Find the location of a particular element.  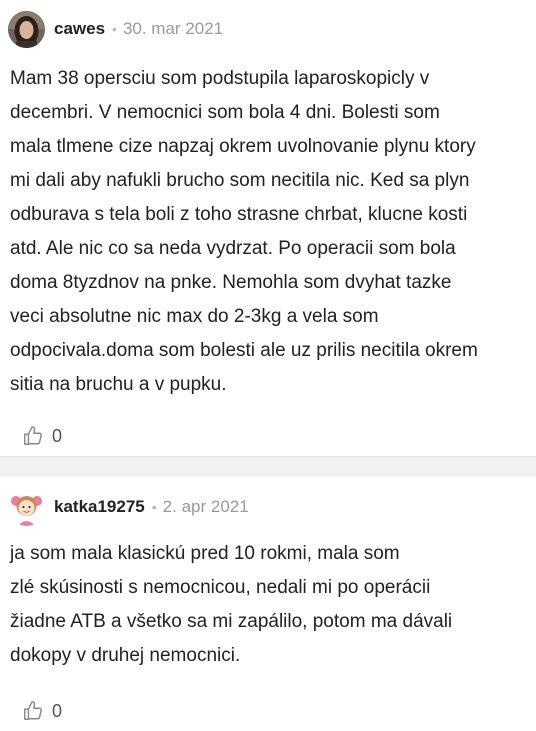

post-divider is located at coordinates (268, 466).